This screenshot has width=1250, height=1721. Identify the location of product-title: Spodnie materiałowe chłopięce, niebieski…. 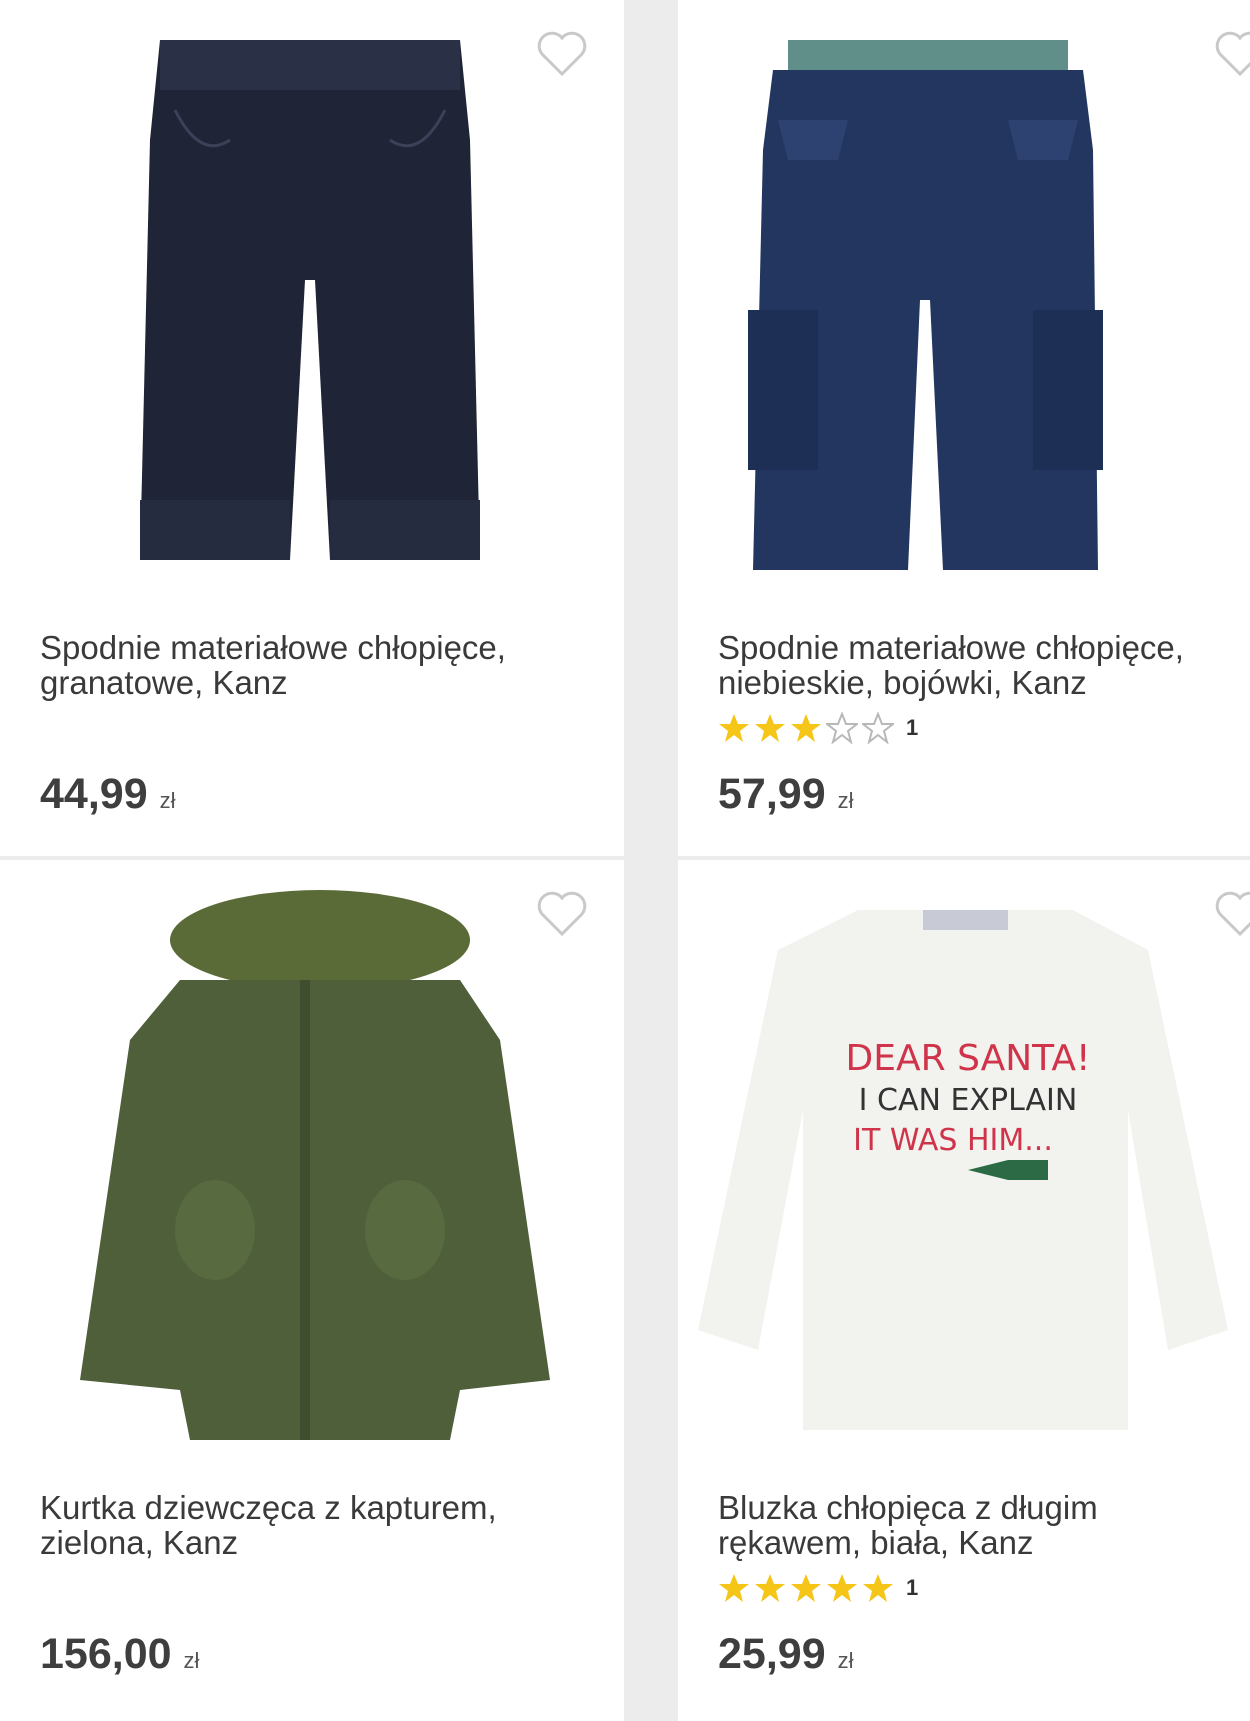
(978, 665).